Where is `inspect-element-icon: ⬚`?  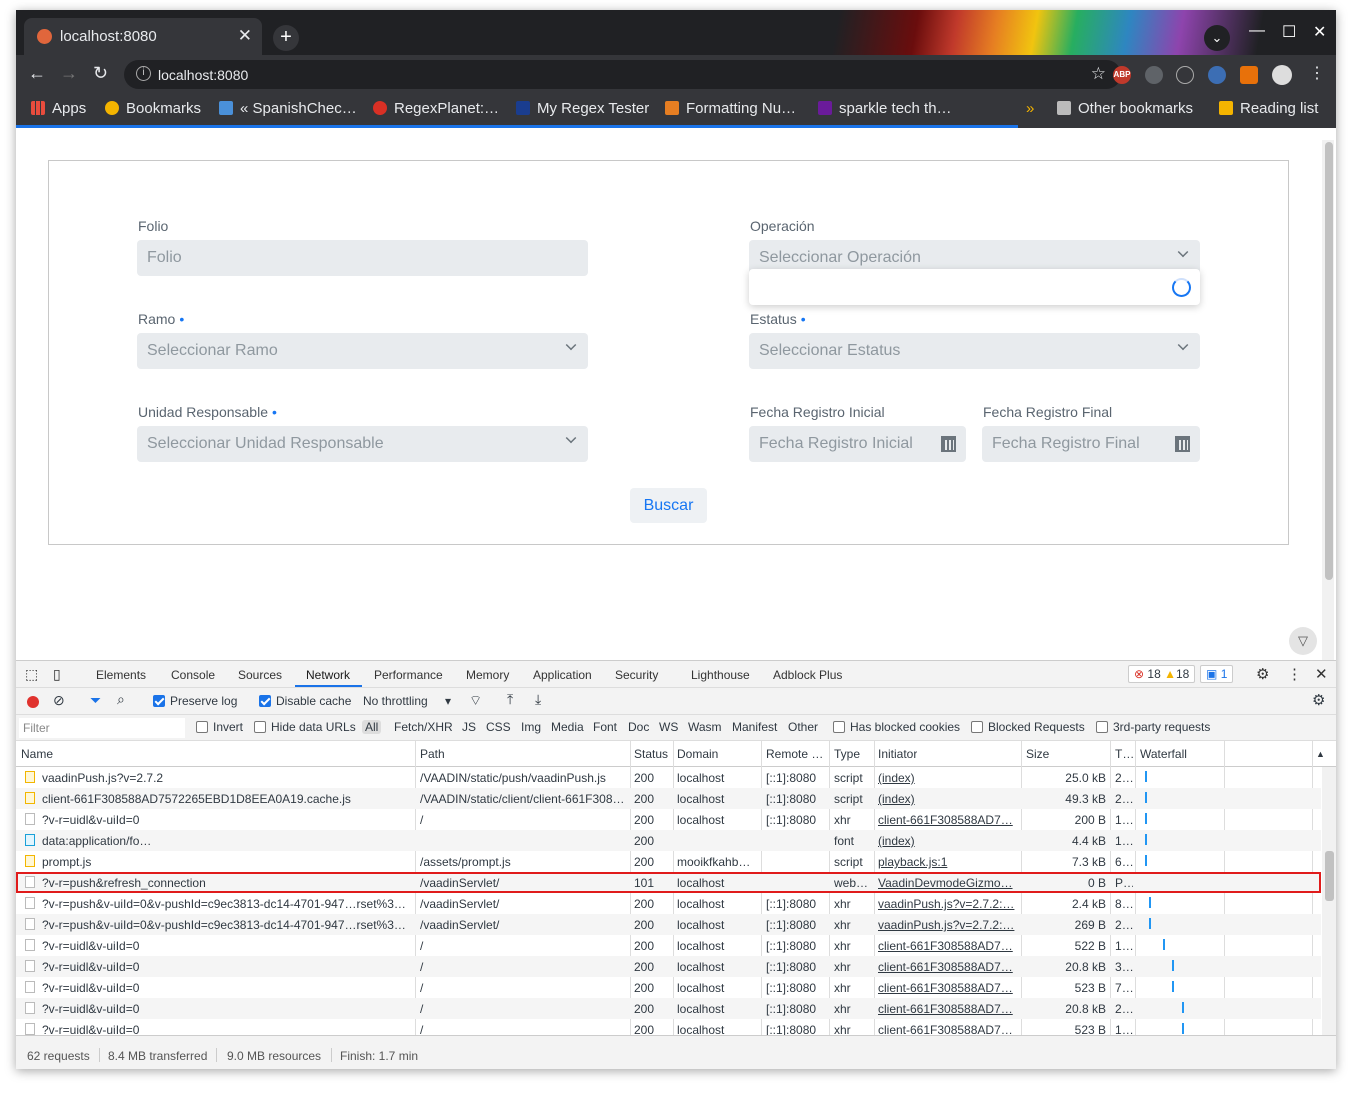 inspect-element-icon: ⬚ is located at coordinates (31, 674).